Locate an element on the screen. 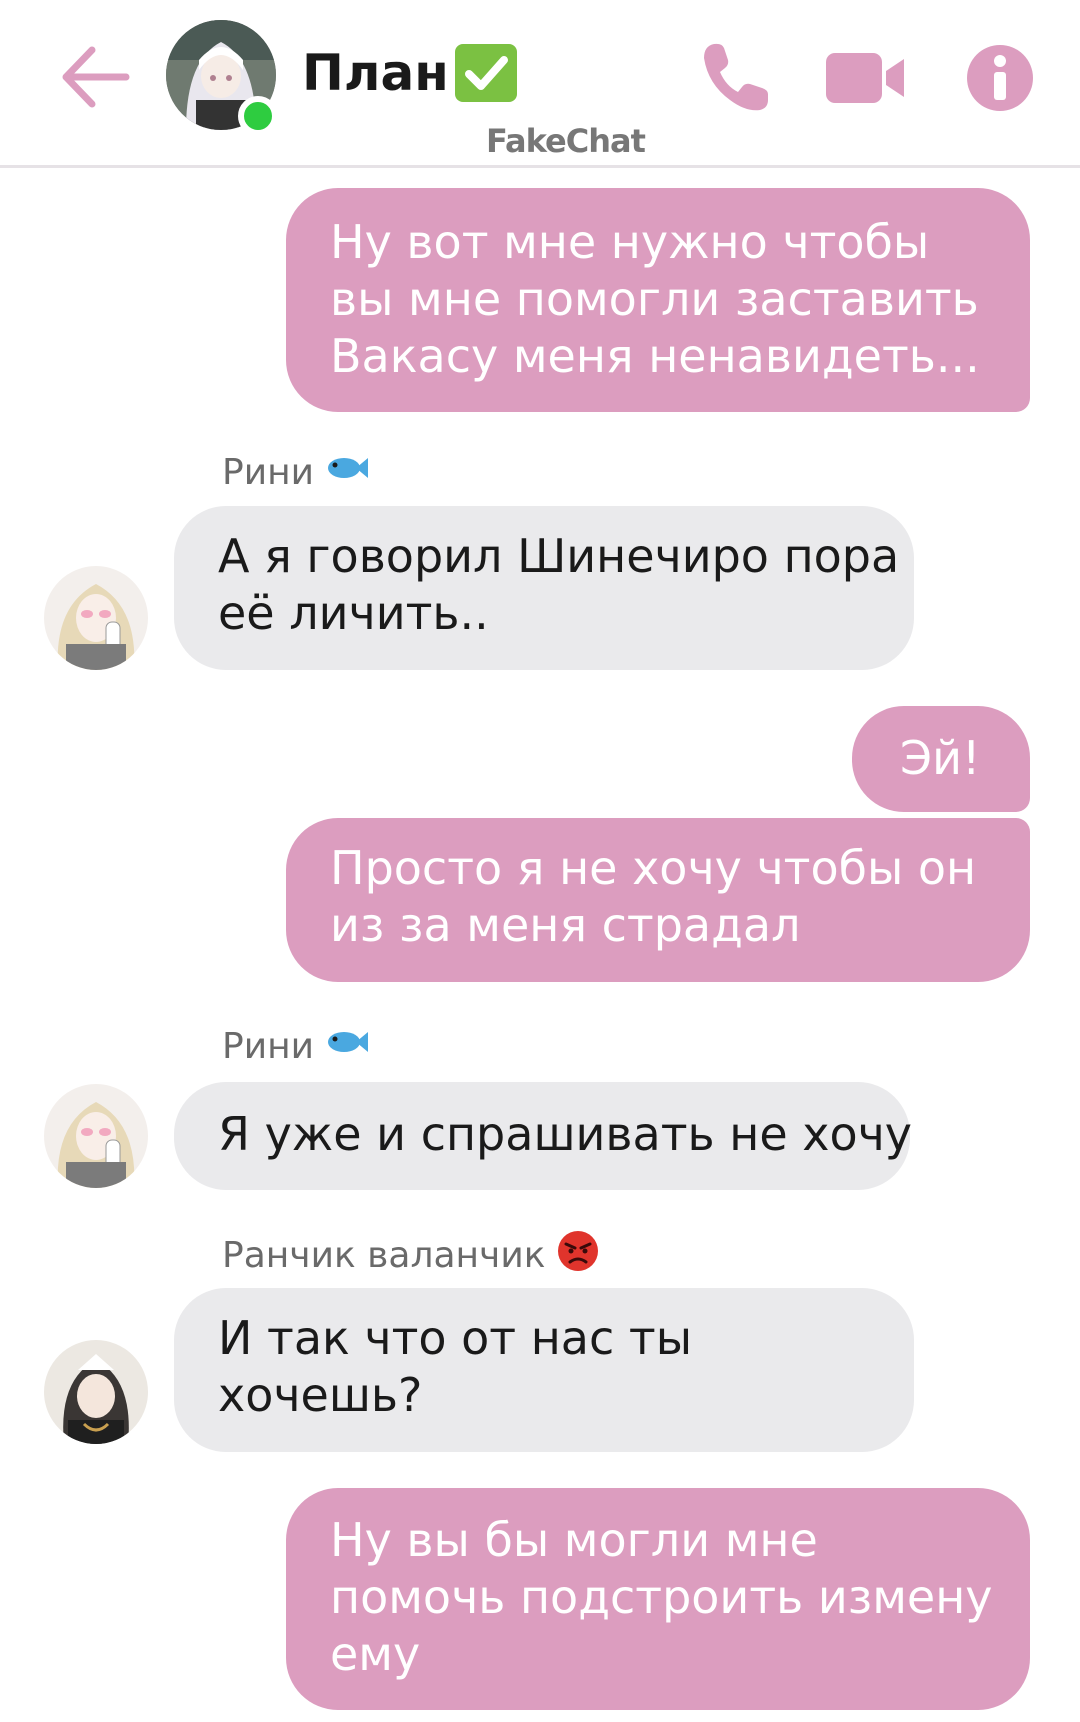  message-line: Ну вы бы могли мне is located at coordinates (574, 1540).